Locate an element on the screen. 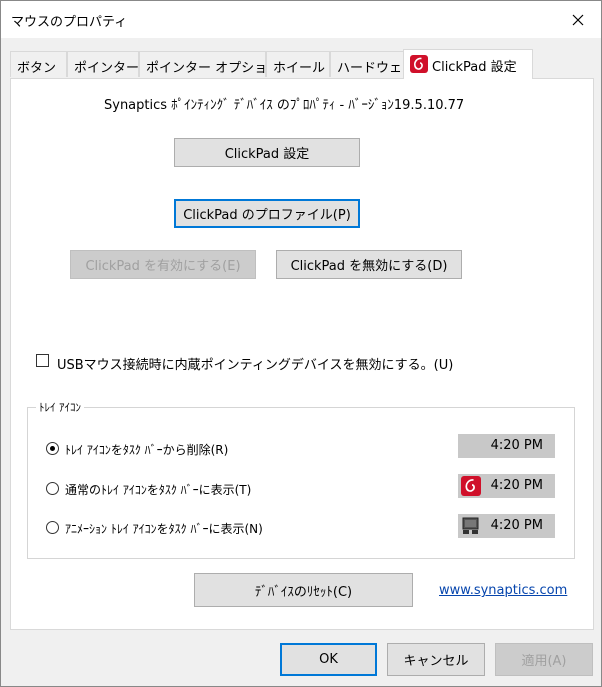 This screenshot has width=602, height=687. touchpad-animated-icon is located at coordinates (470, 525).